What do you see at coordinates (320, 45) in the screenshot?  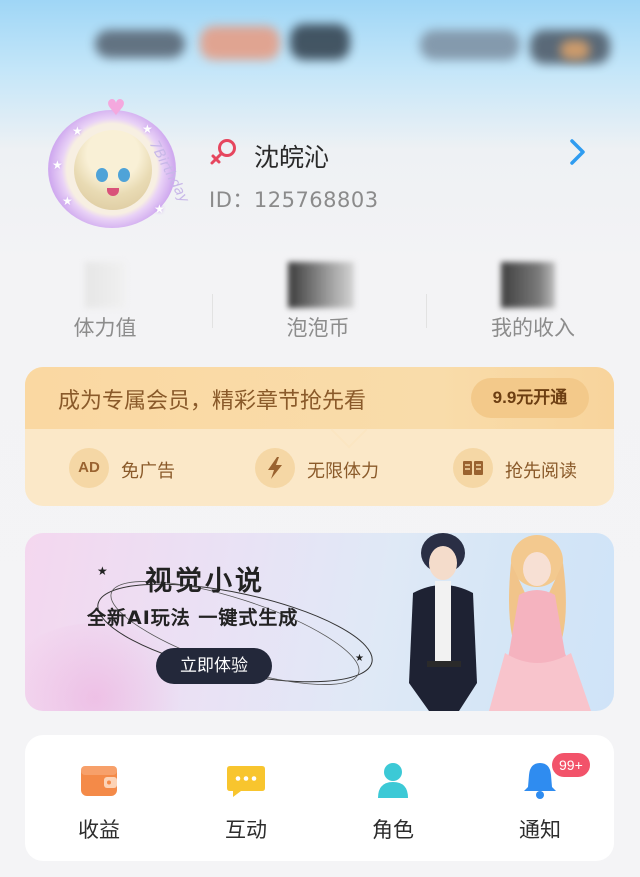 I see `blurred-status-area` at bounding box center [320, 45].